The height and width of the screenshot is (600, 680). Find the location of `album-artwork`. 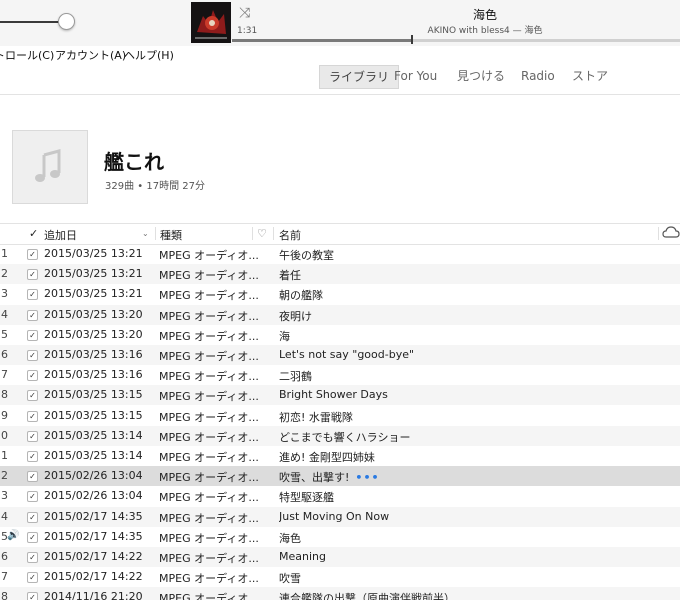

album-artwork is located at coordinates (211, 22).